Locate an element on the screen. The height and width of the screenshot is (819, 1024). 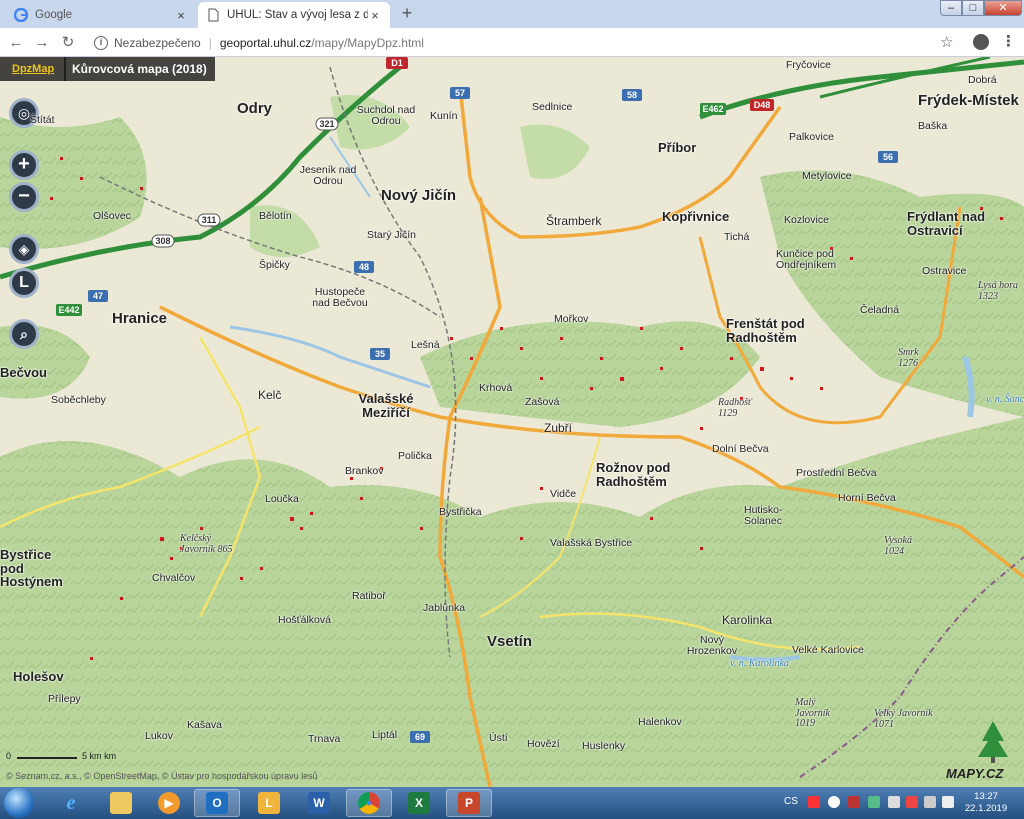
taskbar-app-media: ▶ is located at coordinates (169, 803).